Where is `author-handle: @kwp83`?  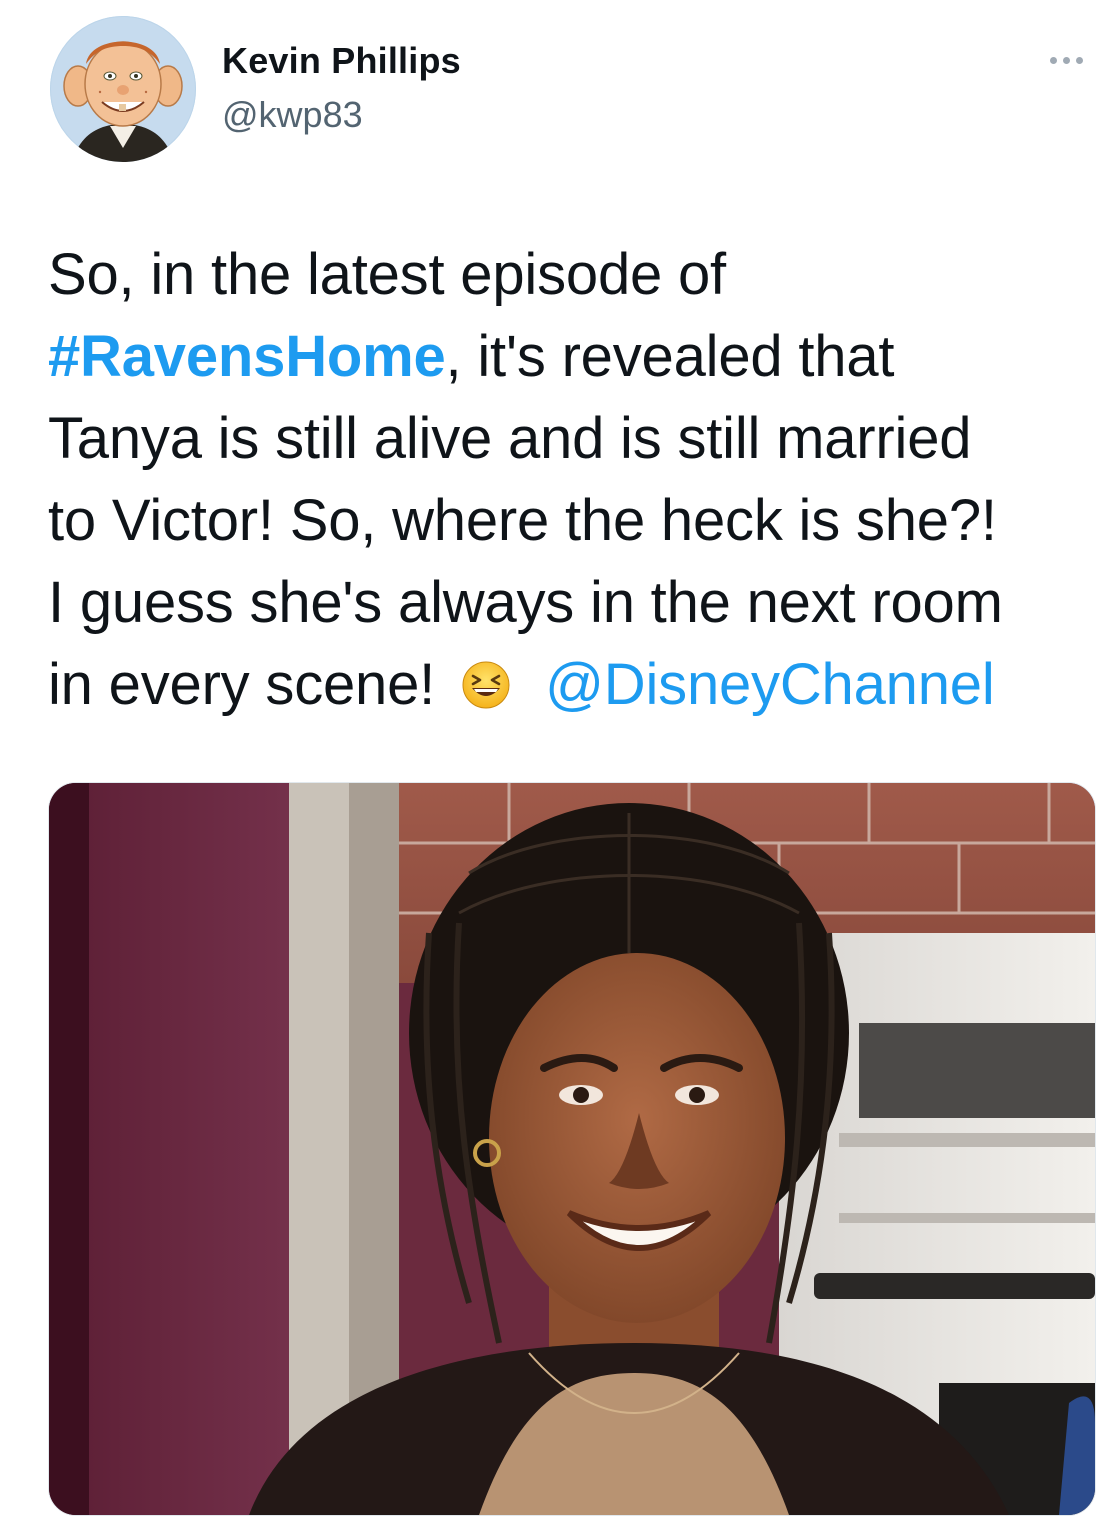 author-handle: @kwp83 is located at coordinates (292, 115).